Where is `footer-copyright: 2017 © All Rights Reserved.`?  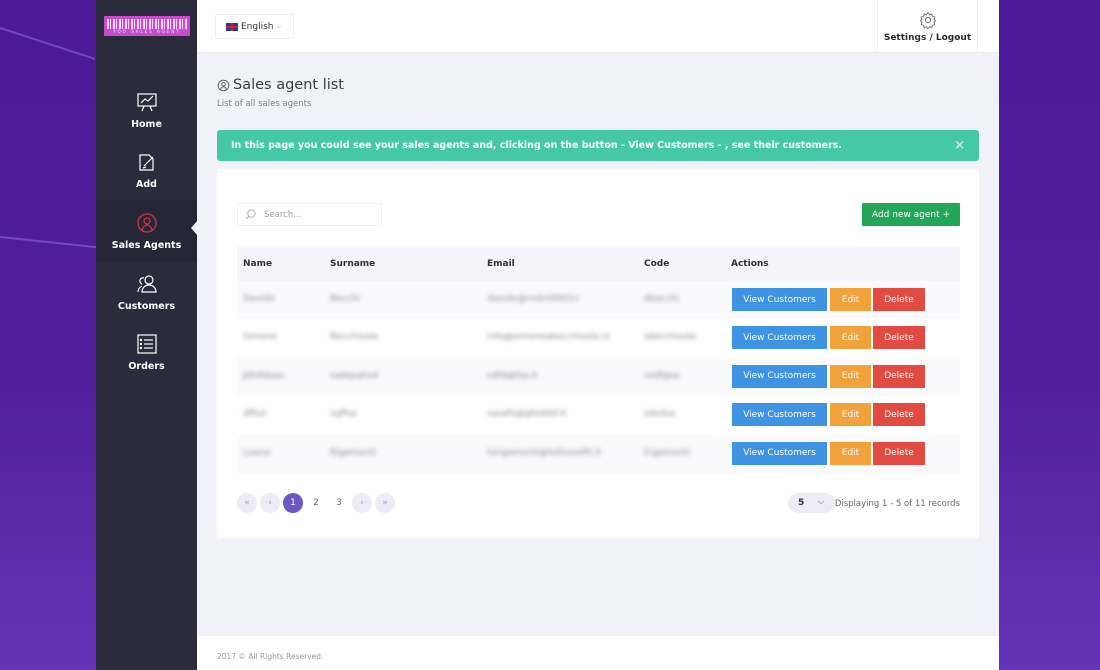 footer-copyright: 2017 © All Rights Reserved. is located at coordinates (598, 653).